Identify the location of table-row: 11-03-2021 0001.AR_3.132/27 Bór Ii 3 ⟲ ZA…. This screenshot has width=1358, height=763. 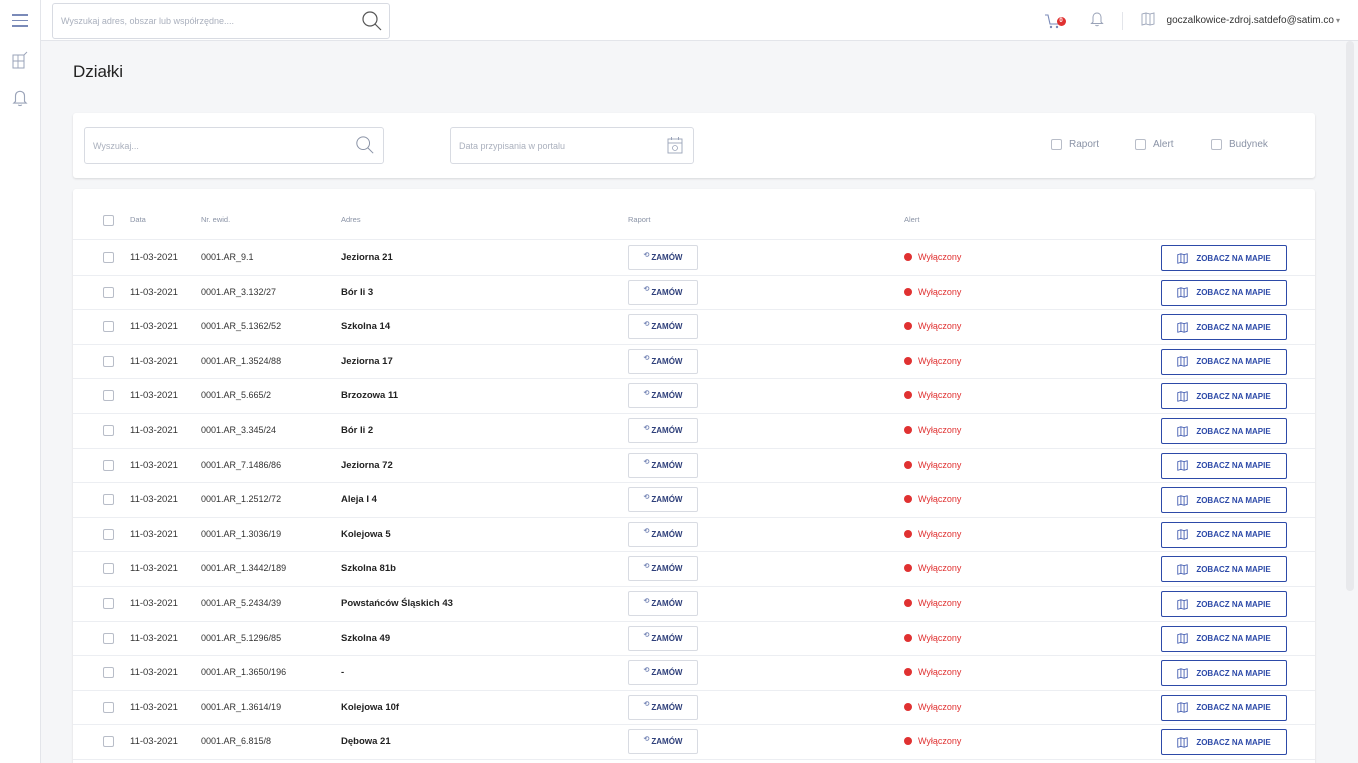
(694, 293).